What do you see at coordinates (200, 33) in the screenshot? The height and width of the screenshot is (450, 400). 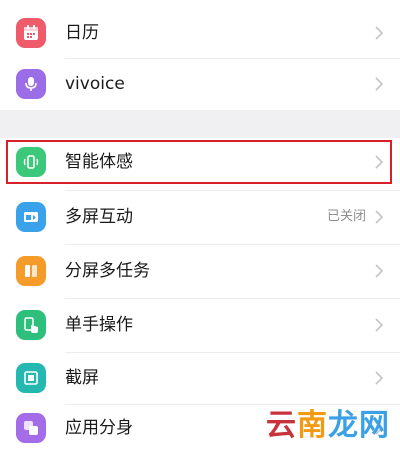 I see `settings-item-calendar: 日历` at bounding box center [200, 33].